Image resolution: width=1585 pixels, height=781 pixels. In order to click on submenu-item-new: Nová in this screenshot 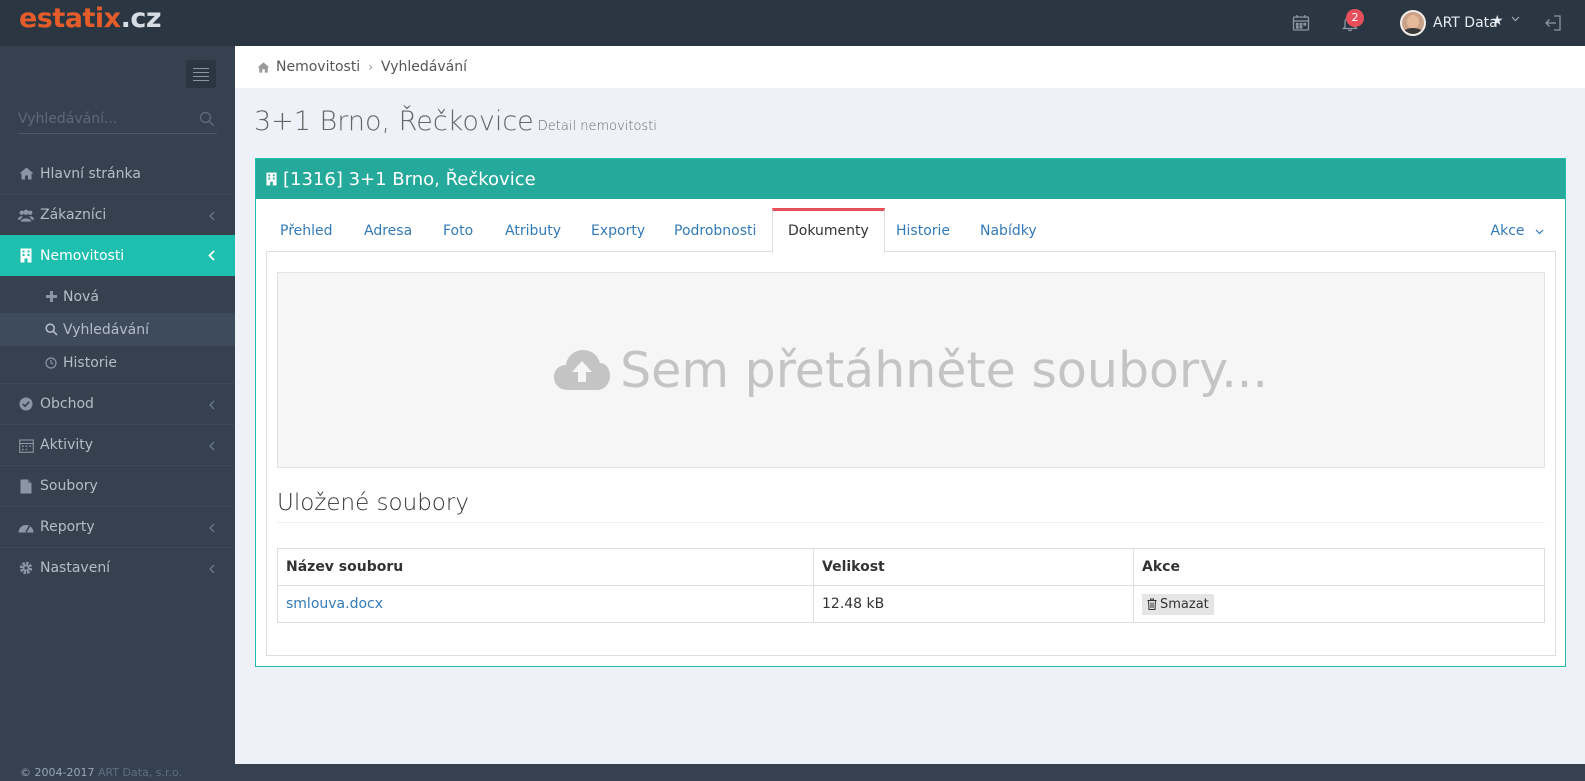, I will do `click(117, 296)`.